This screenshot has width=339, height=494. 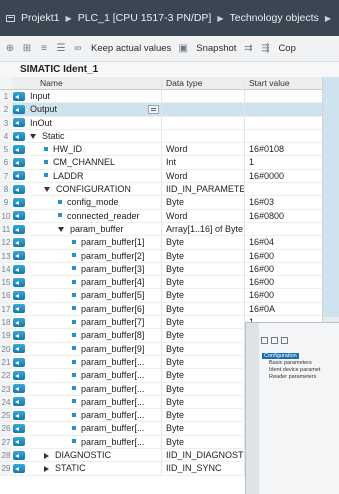 What do you see at coordinates (291, 377) in the screenshot?
I see `tree-node-reader-parameters: Reader parameters` at bounding box center [291, 377].